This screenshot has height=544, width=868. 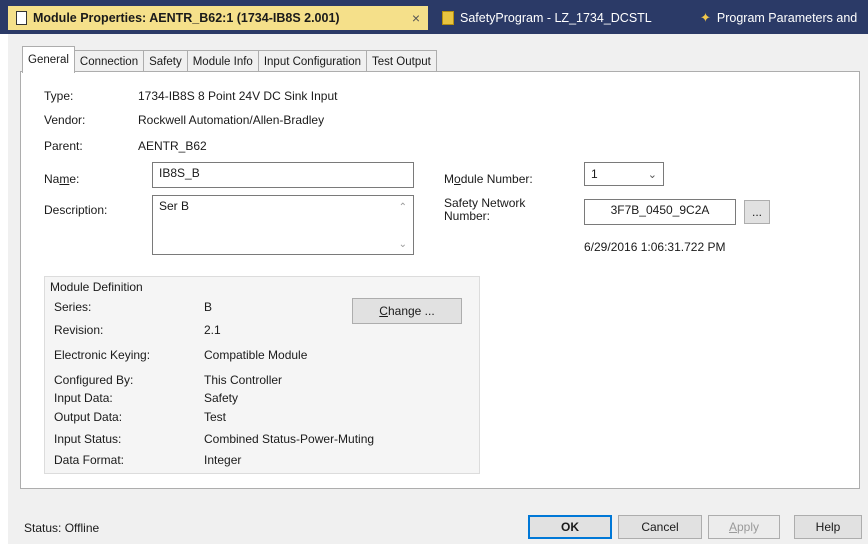 I want to click on tab-connection: Connection, so click(x=109, y=61).